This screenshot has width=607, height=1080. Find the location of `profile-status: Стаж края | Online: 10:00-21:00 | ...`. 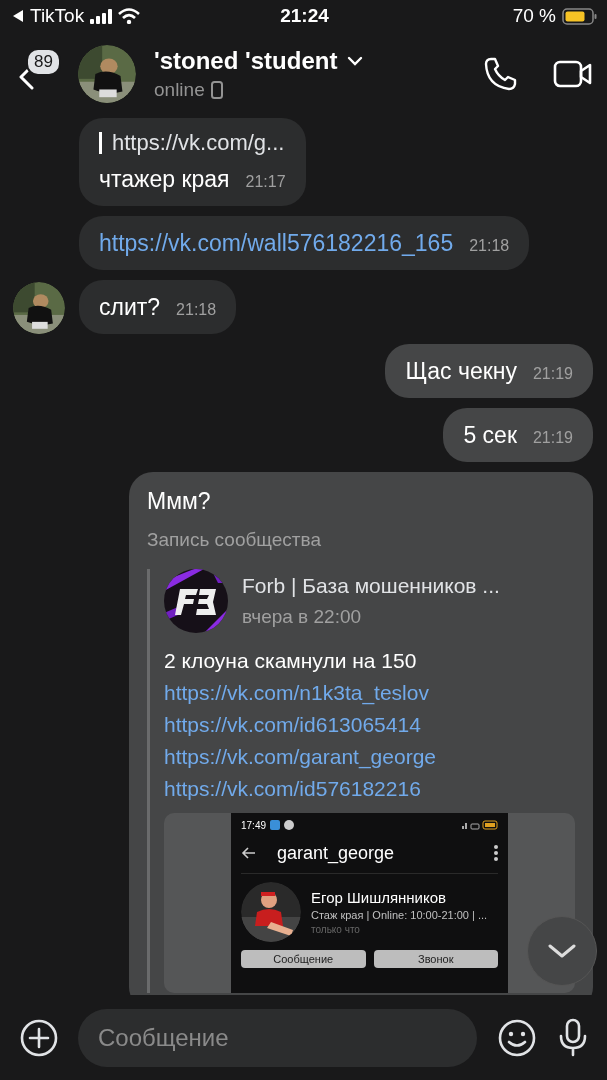

profile-status: Стаж края | Online: 10:00-21:00 | ... is located at coordinates (399, 915).